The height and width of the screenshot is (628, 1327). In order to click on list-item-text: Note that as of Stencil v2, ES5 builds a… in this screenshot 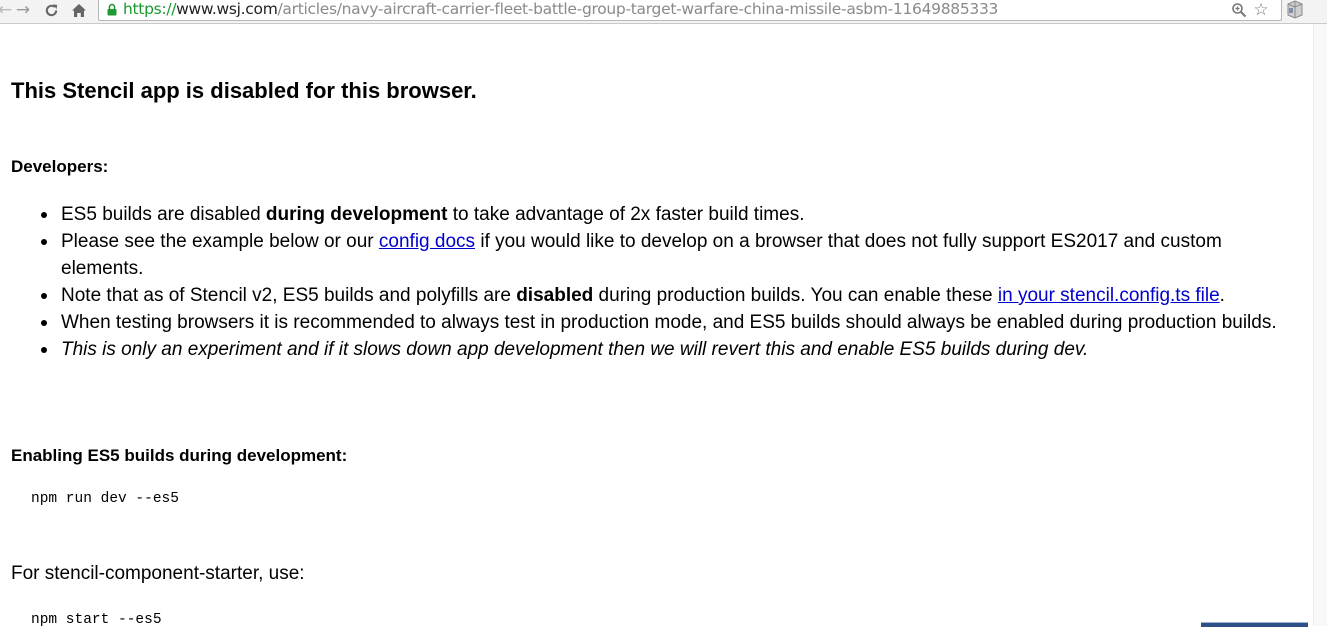, I will do `click(289, 295)`.